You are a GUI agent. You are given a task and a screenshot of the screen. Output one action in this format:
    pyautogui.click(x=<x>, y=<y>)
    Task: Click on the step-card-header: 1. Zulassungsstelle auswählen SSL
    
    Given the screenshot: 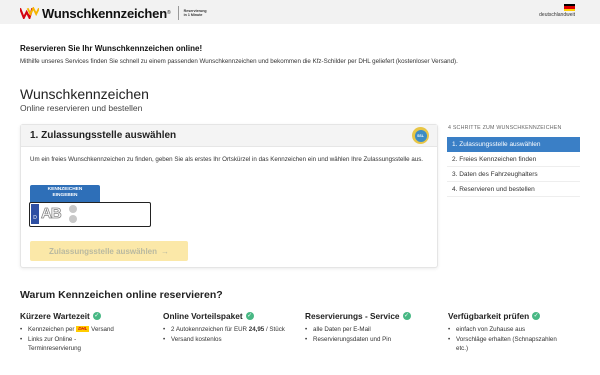 What is the action you would take?
    pyautogui.click(x=229, y=136)
    